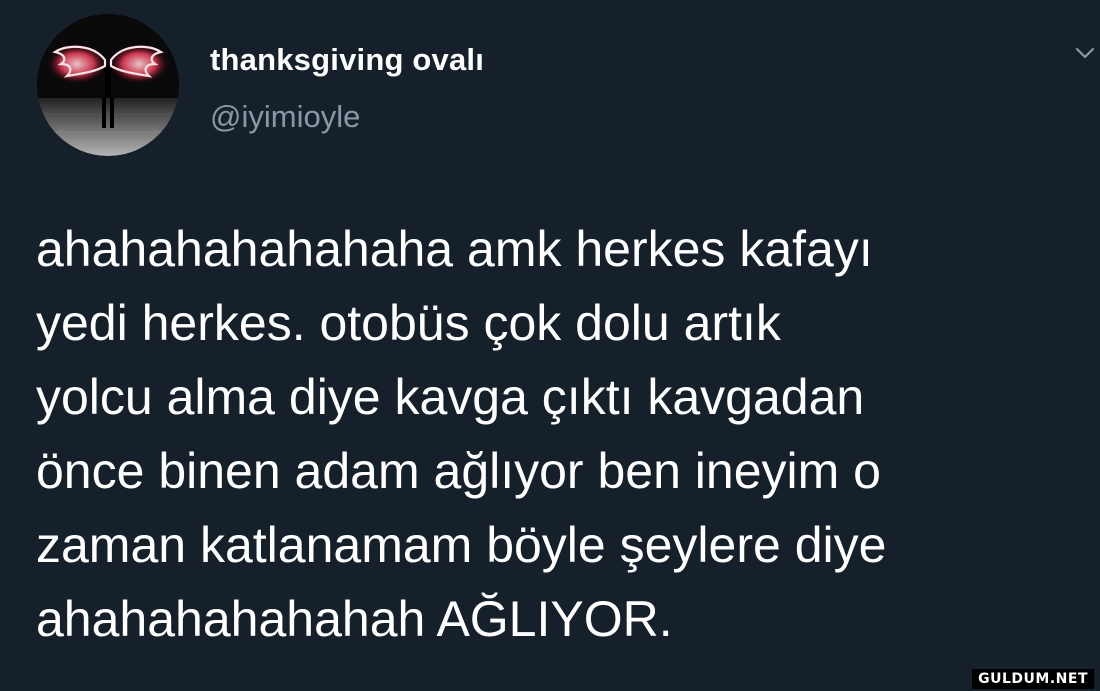 The image size is (1100, 691). What do you see at coordinates (285, 117) in the screenshot?
I see `user-handle: @iyimioyle` at bounding box center [285, 117].